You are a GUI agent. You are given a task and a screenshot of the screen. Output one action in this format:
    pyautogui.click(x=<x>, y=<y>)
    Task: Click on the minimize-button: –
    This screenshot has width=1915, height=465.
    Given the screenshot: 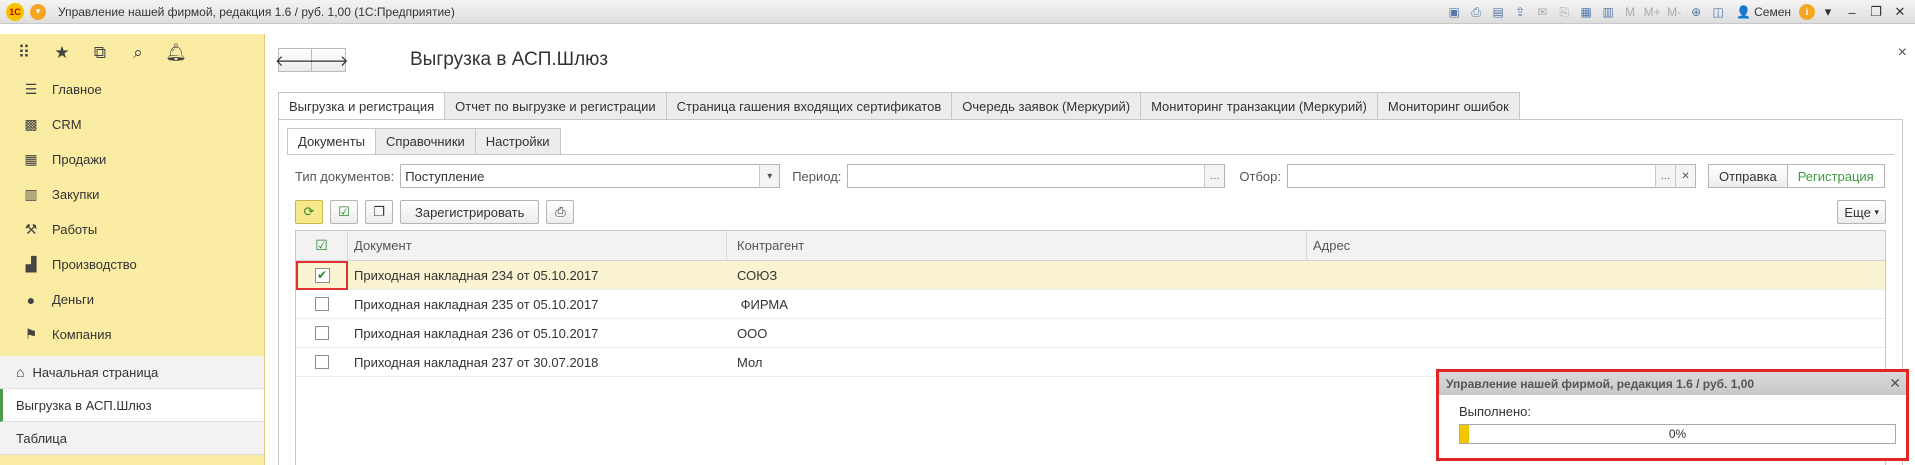 What is the action you would take?
    pyautogui.click(x=1852, y=12)
    